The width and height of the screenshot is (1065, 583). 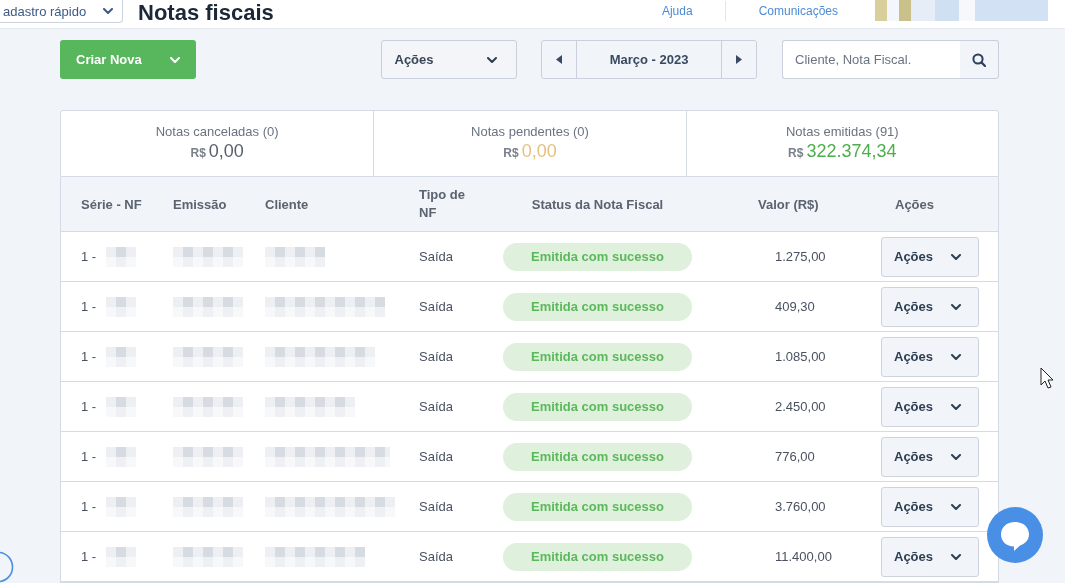 I want to click on header-link: Ajuda, so click(x=677, y=11).